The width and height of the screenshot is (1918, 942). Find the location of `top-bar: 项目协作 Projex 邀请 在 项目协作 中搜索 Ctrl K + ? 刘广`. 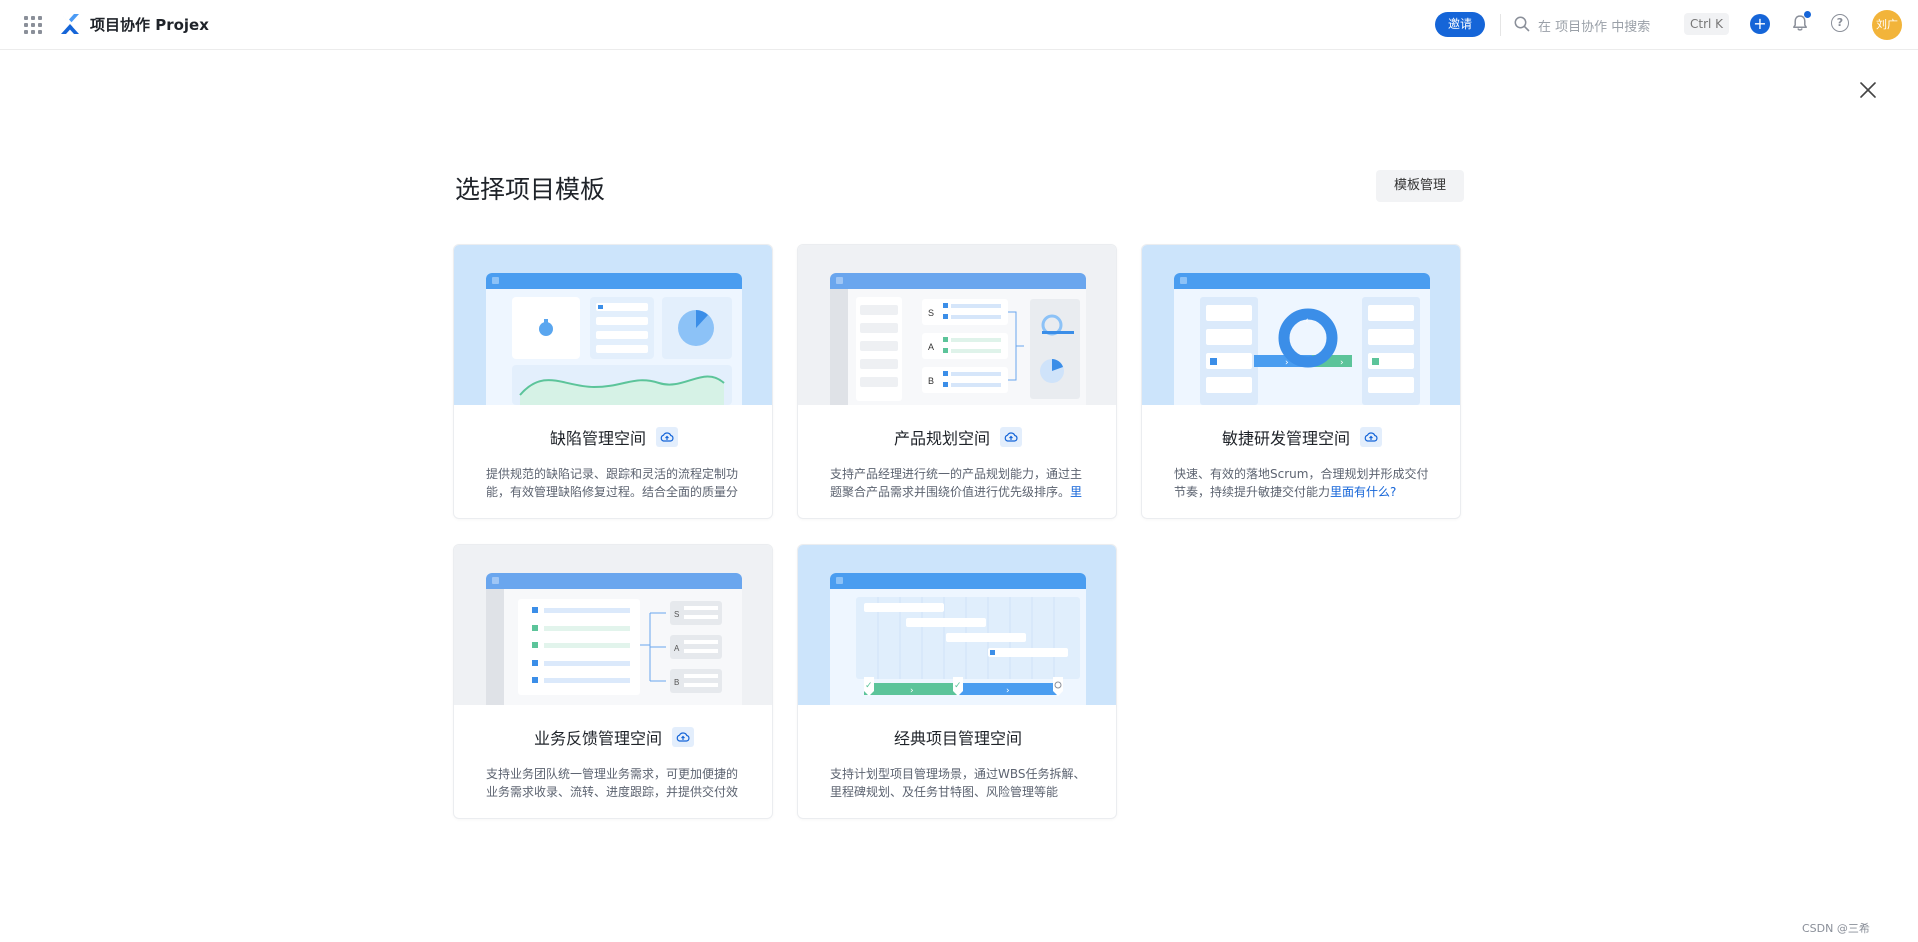

top-bar: 项目协作 Projex 邀请 在 项目协作 中搜索 Ctrl K + ? 刘广 is located at coordinates (959, 25).